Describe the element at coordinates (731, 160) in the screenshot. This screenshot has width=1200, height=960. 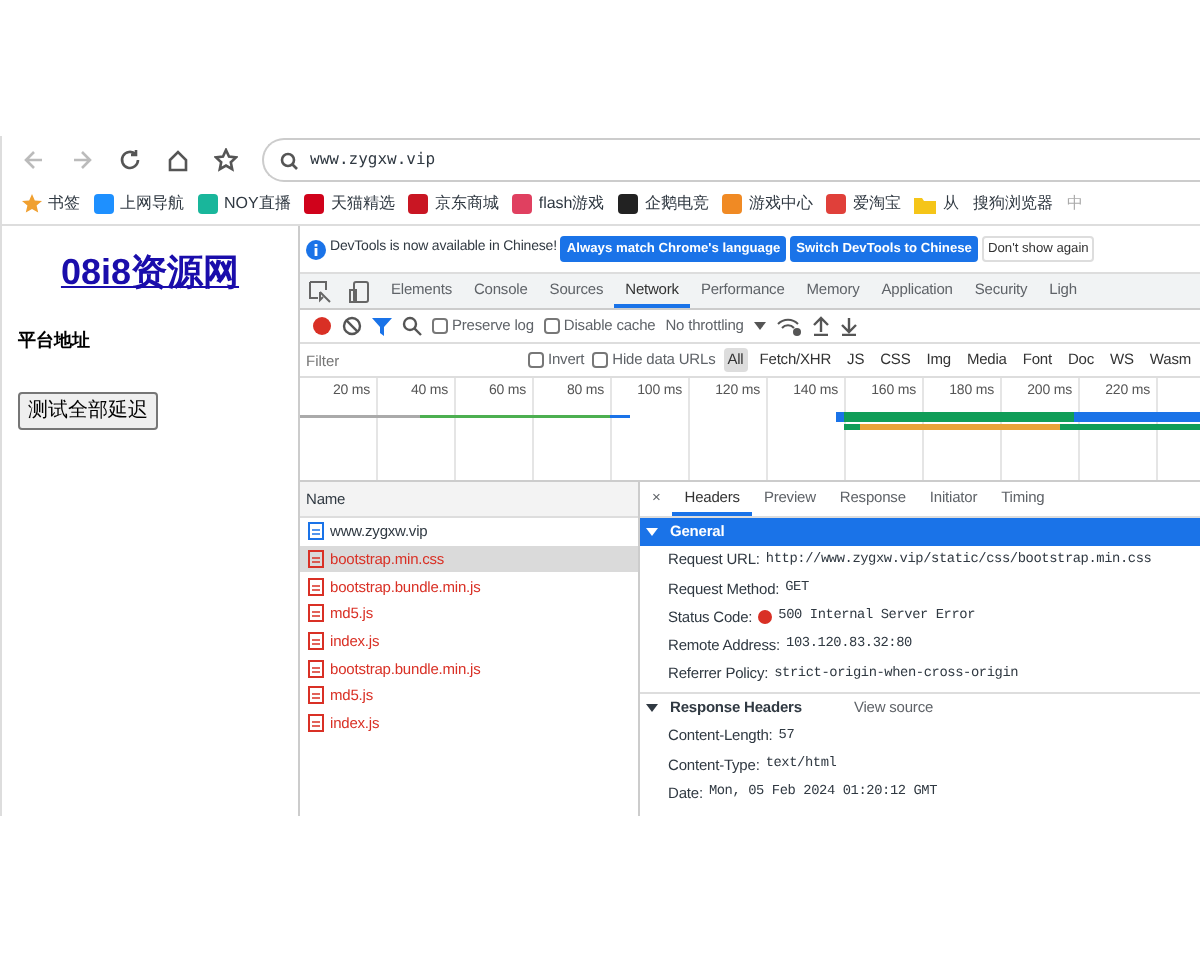
I see `address-bar: www.zygxw.vip` at that location.